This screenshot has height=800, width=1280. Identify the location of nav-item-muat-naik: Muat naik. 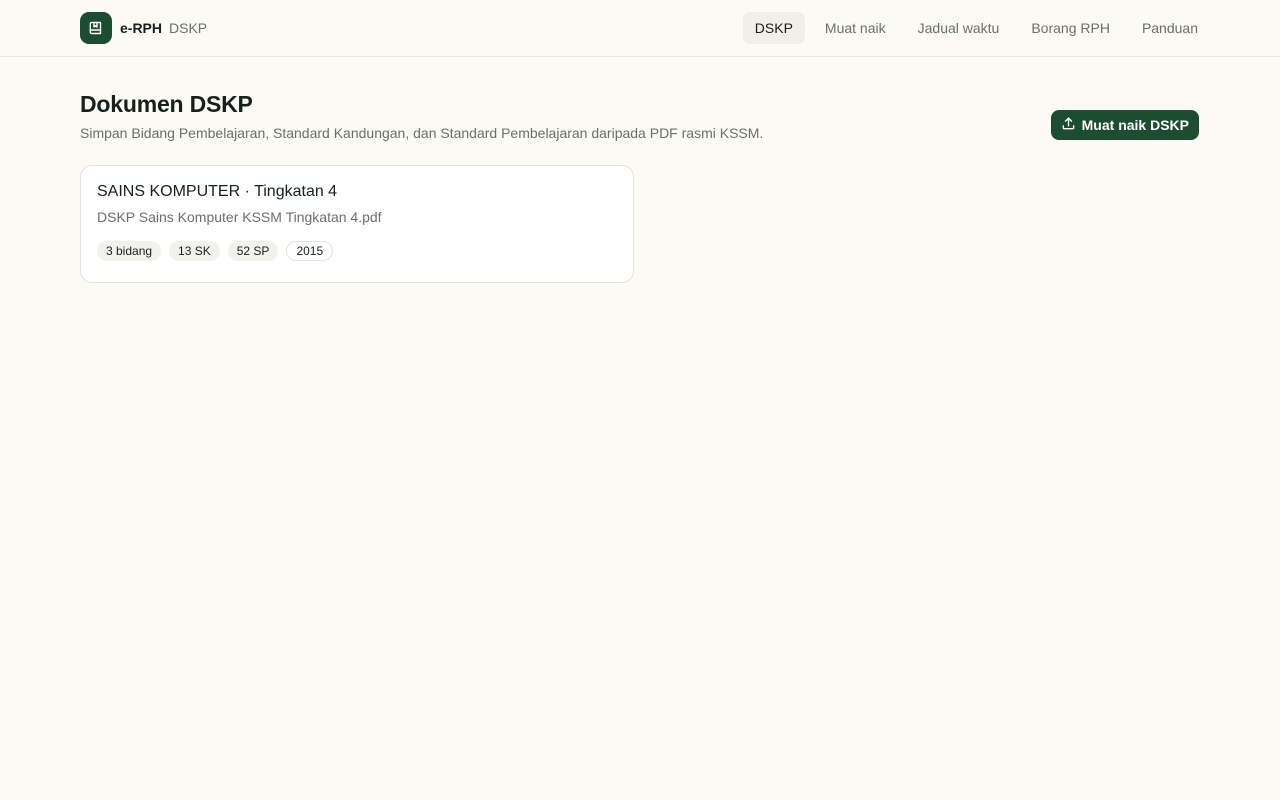
(855, 28).